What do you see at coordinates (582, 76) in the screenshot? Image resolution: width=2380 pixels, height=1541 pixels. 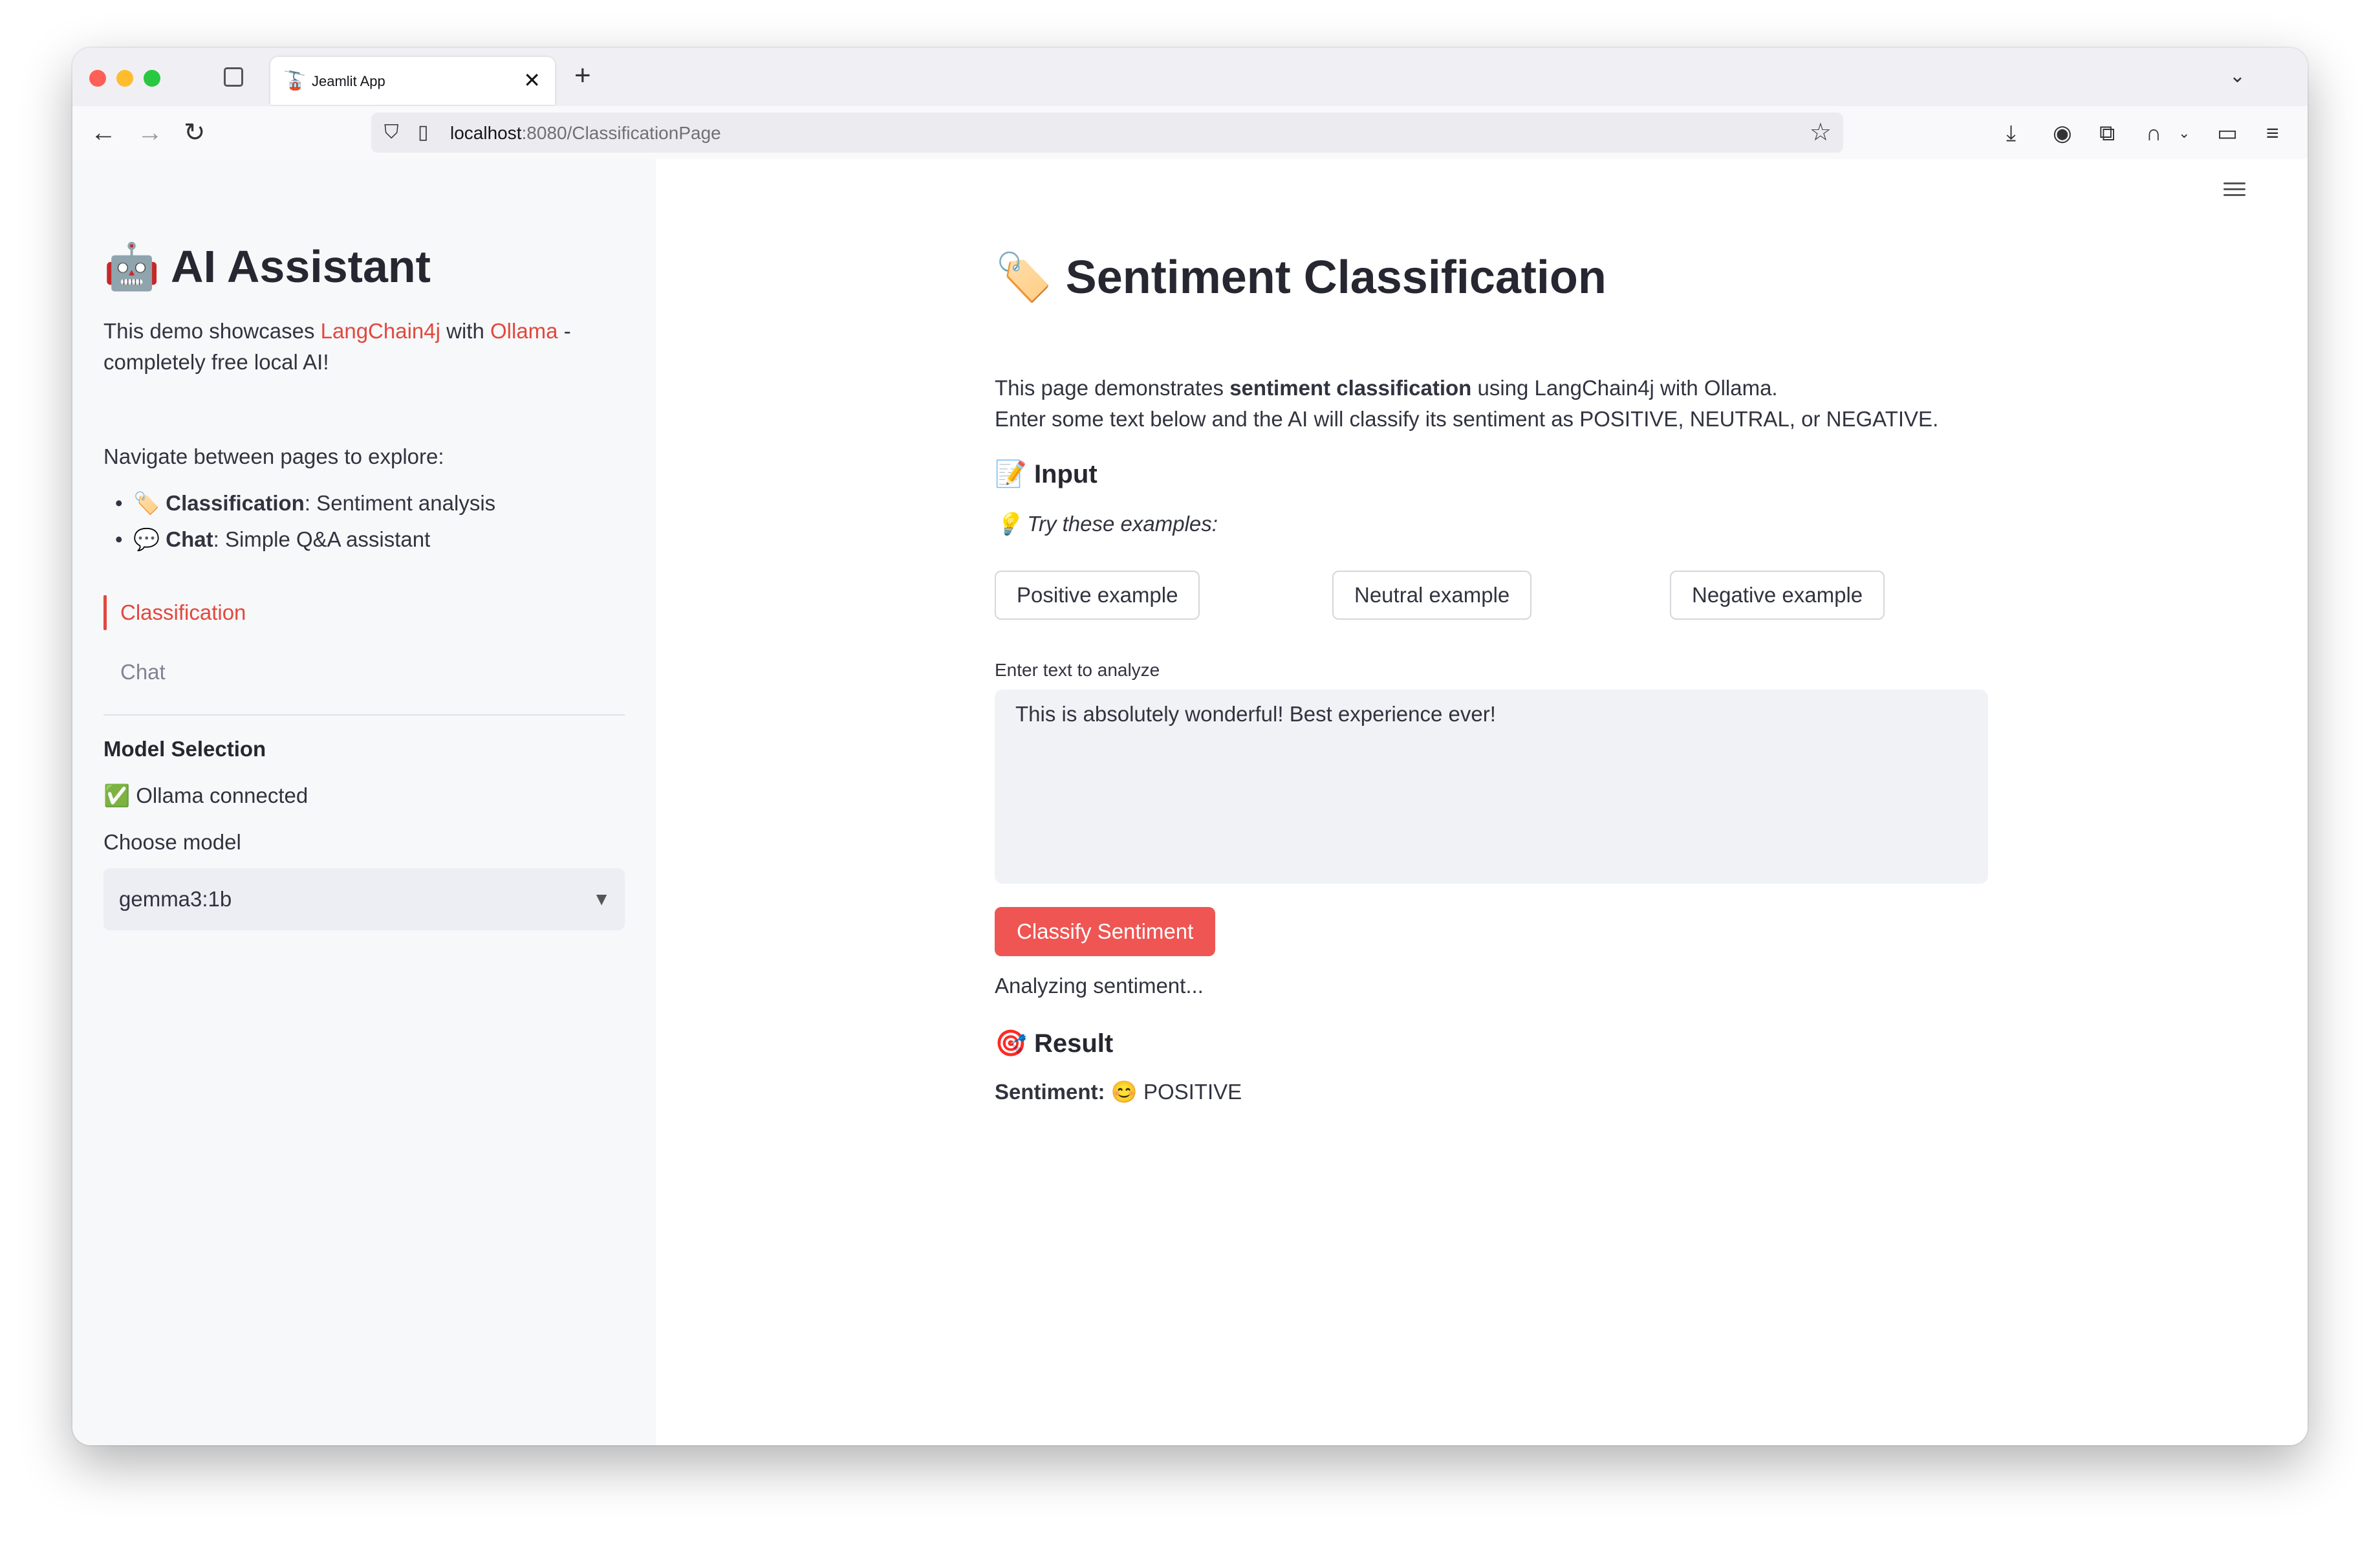 I see `new-tab-button: +` at bounding box center [582, 76].